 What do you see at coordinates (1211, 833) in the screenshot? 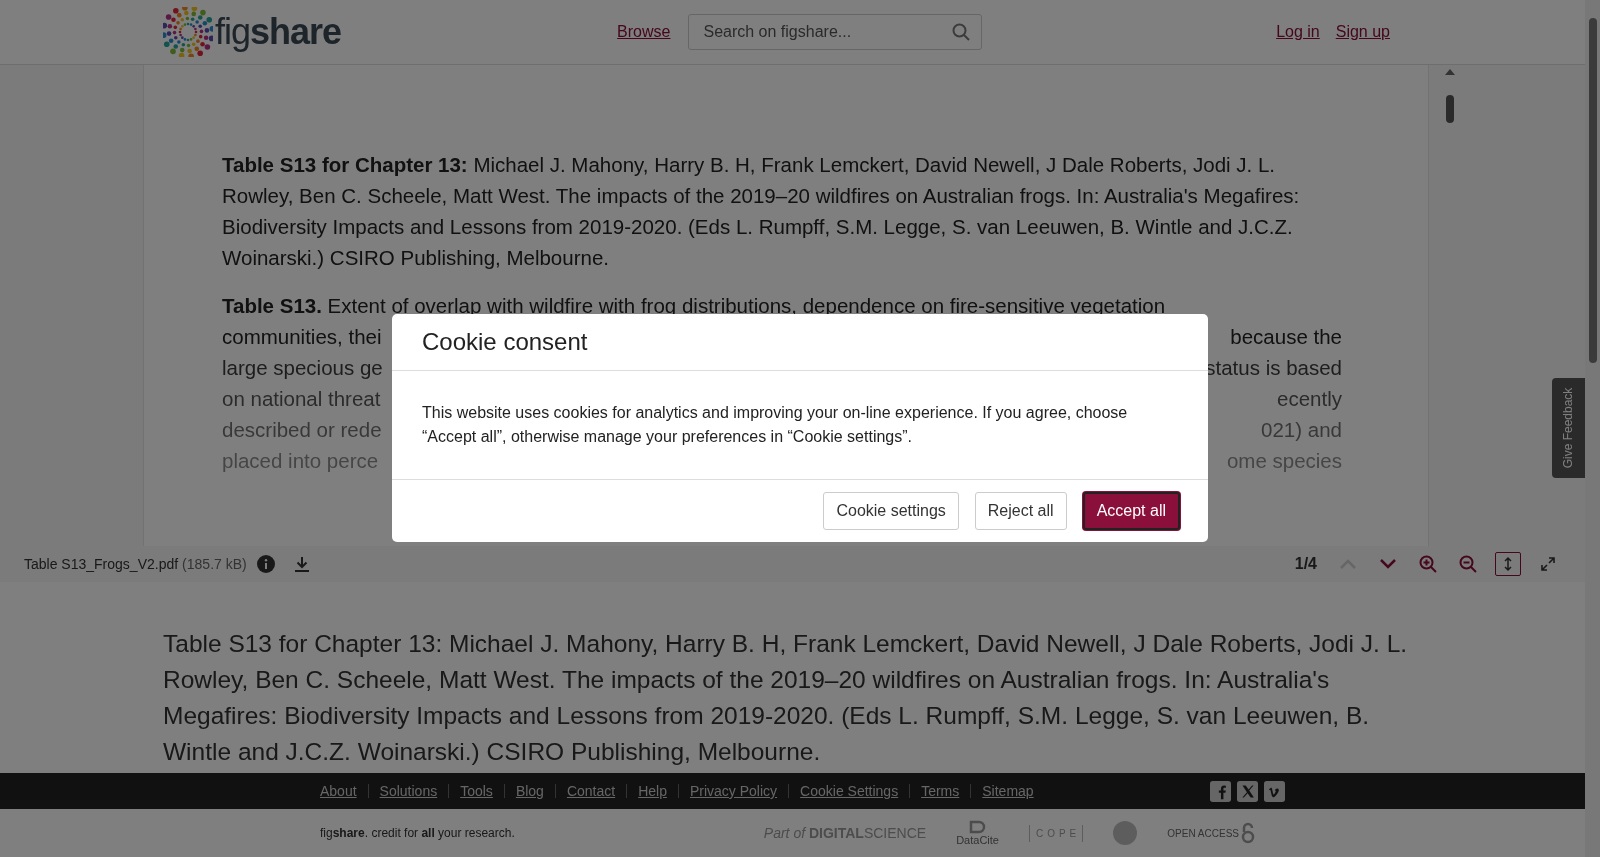
I see `open-access-logo: OPEN ACCESS` at bounding box center [1211, 833].